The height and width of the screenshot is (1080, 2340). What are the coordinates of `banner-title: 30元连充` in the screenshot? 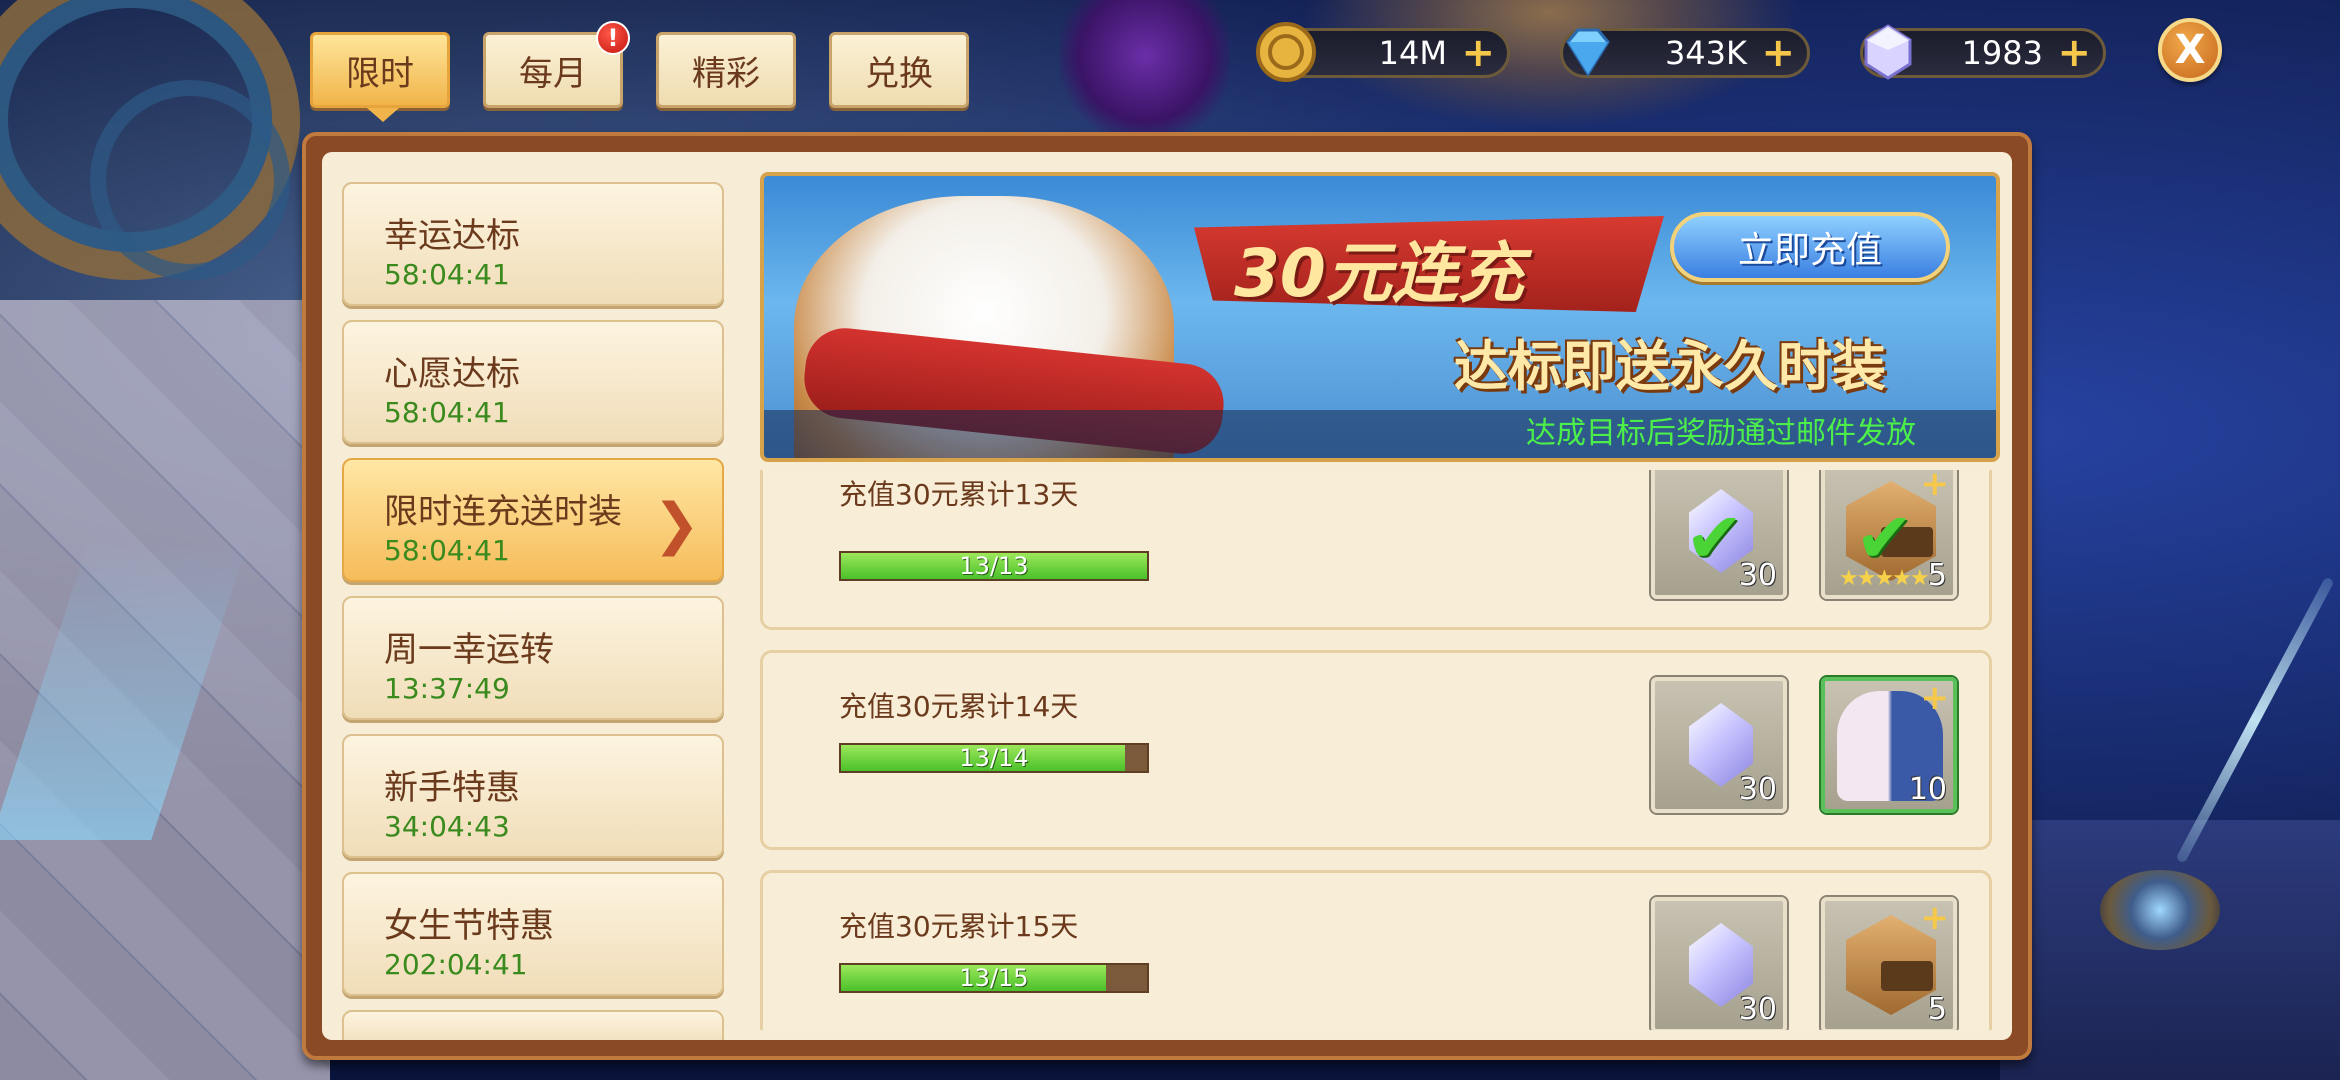 It's located at (1379, 273).